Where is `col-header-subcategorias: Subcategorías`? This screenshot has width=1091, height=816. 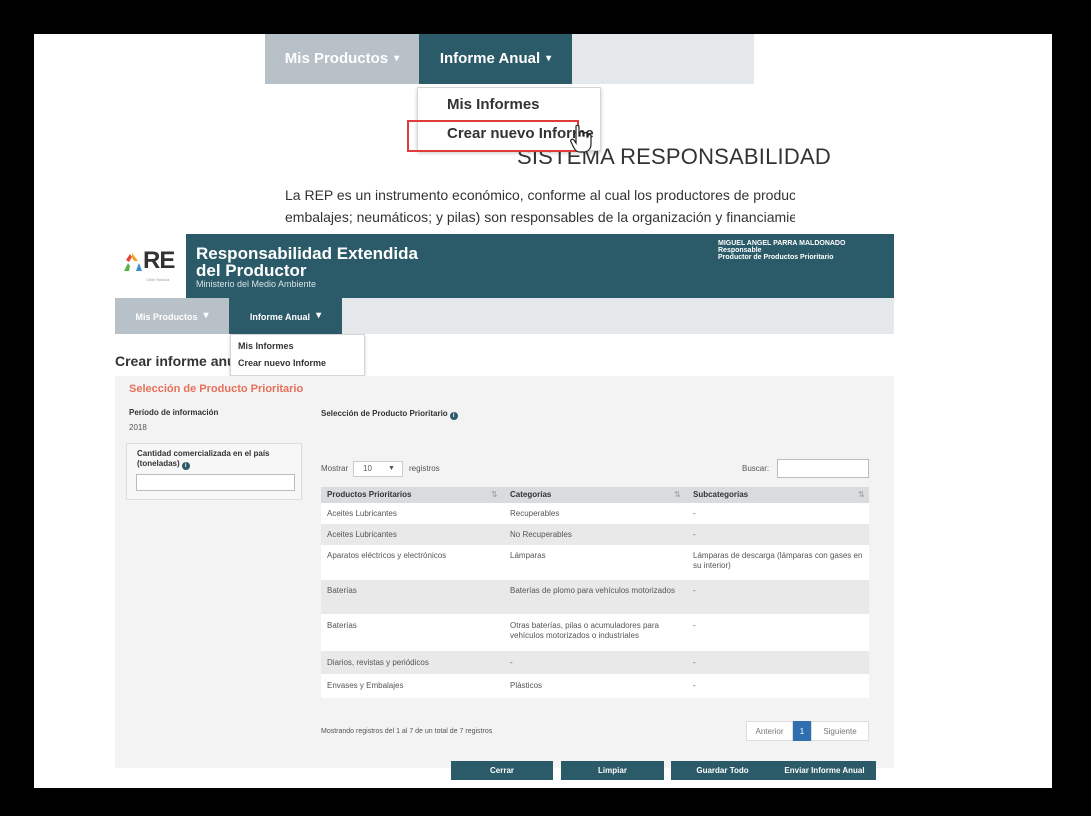 col-header-subcategorias: Subcategorías is located at coordinates (720, 495).